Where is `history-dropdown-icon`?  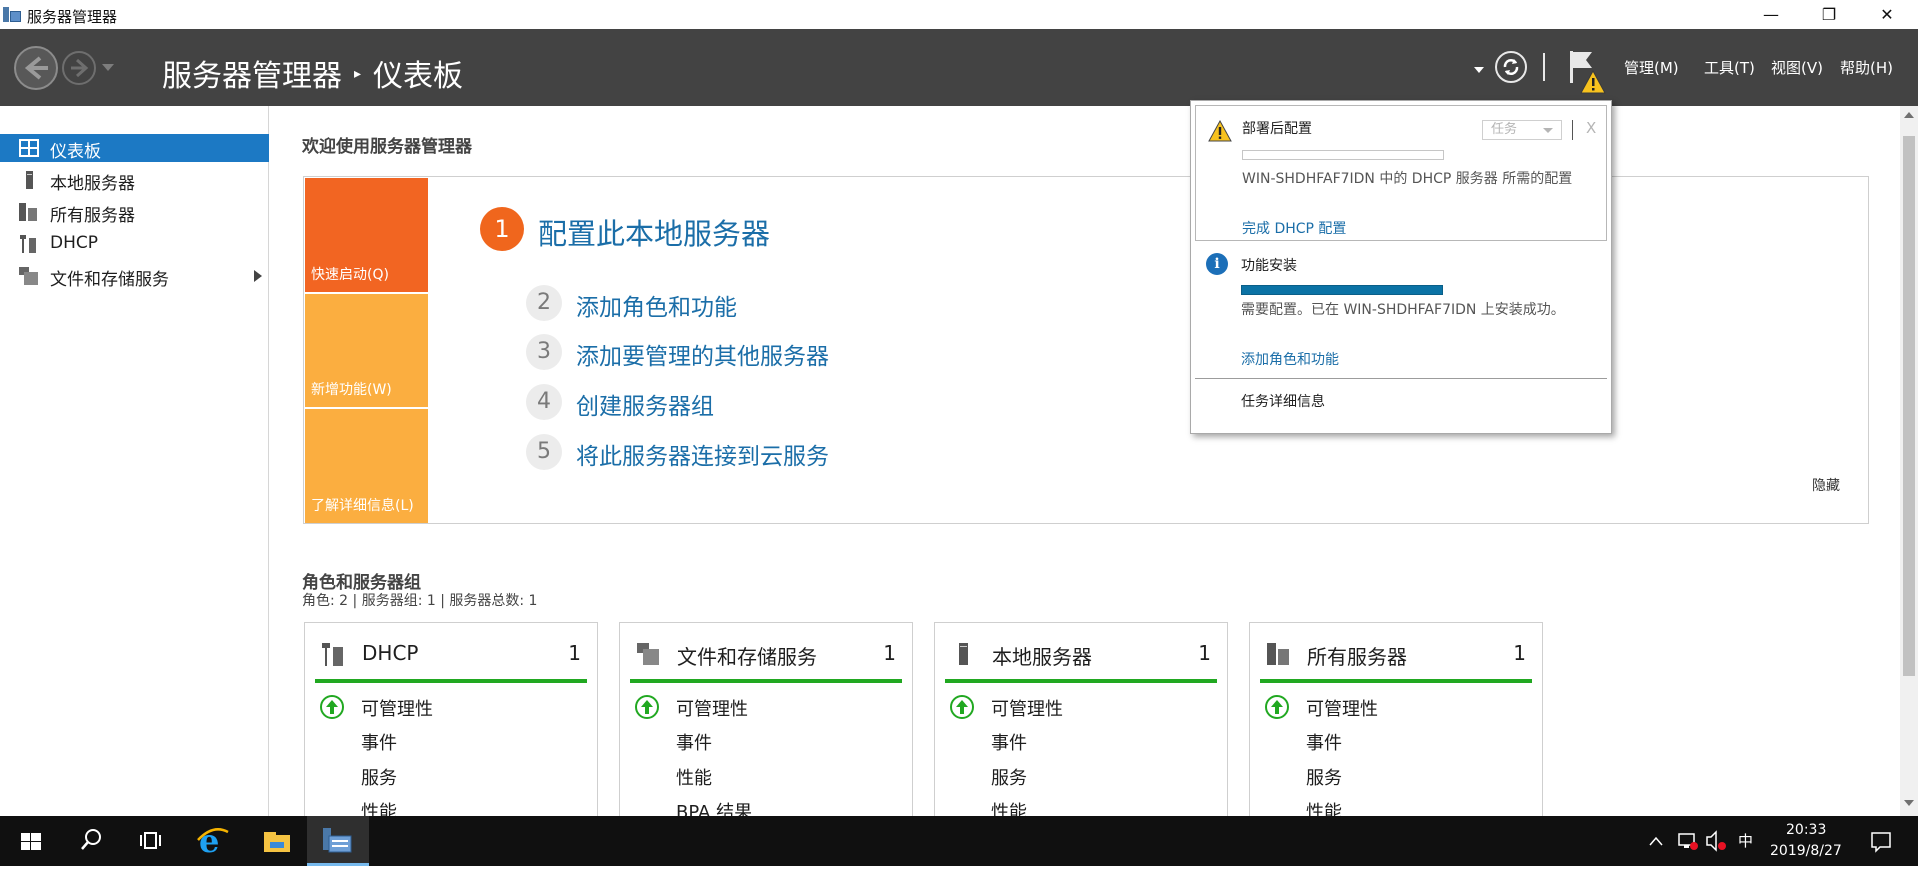
history-dropdown-icon is located at coordinates (108, 67).